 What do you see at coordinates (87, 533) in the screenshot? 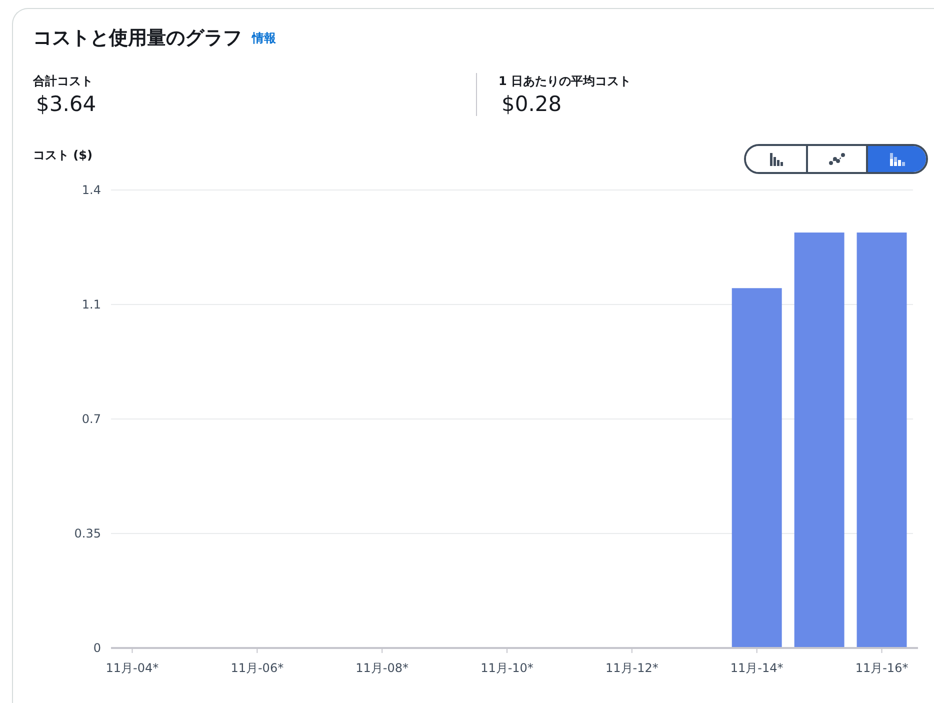
I see `y-axis-label: 0.35` at bounding box center [87, 533].